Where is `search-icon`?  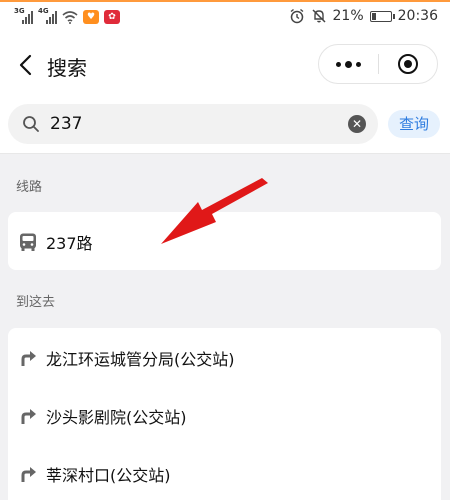
search-icon is located at coordinates (31, 124).